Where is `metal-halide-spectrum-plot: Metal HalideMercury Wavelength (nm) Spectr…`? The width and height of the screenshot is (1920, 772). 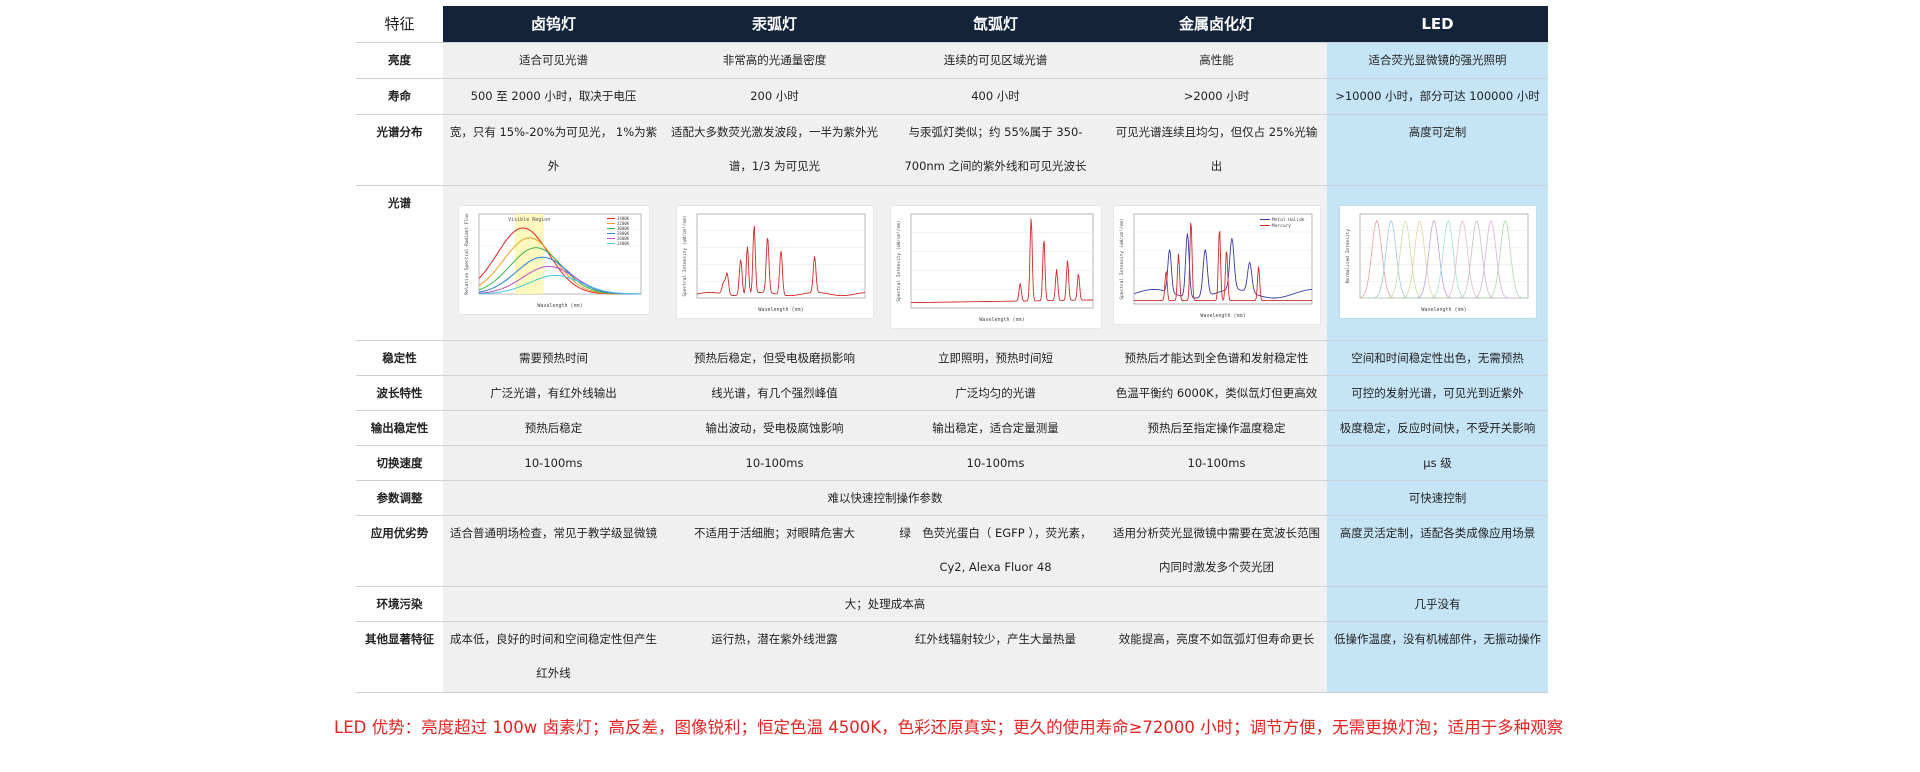 metal-halide-spectrum-plot: Metal HalideMercury Wavelength (nm) Spectr… is located at coordinates (1216, 265).